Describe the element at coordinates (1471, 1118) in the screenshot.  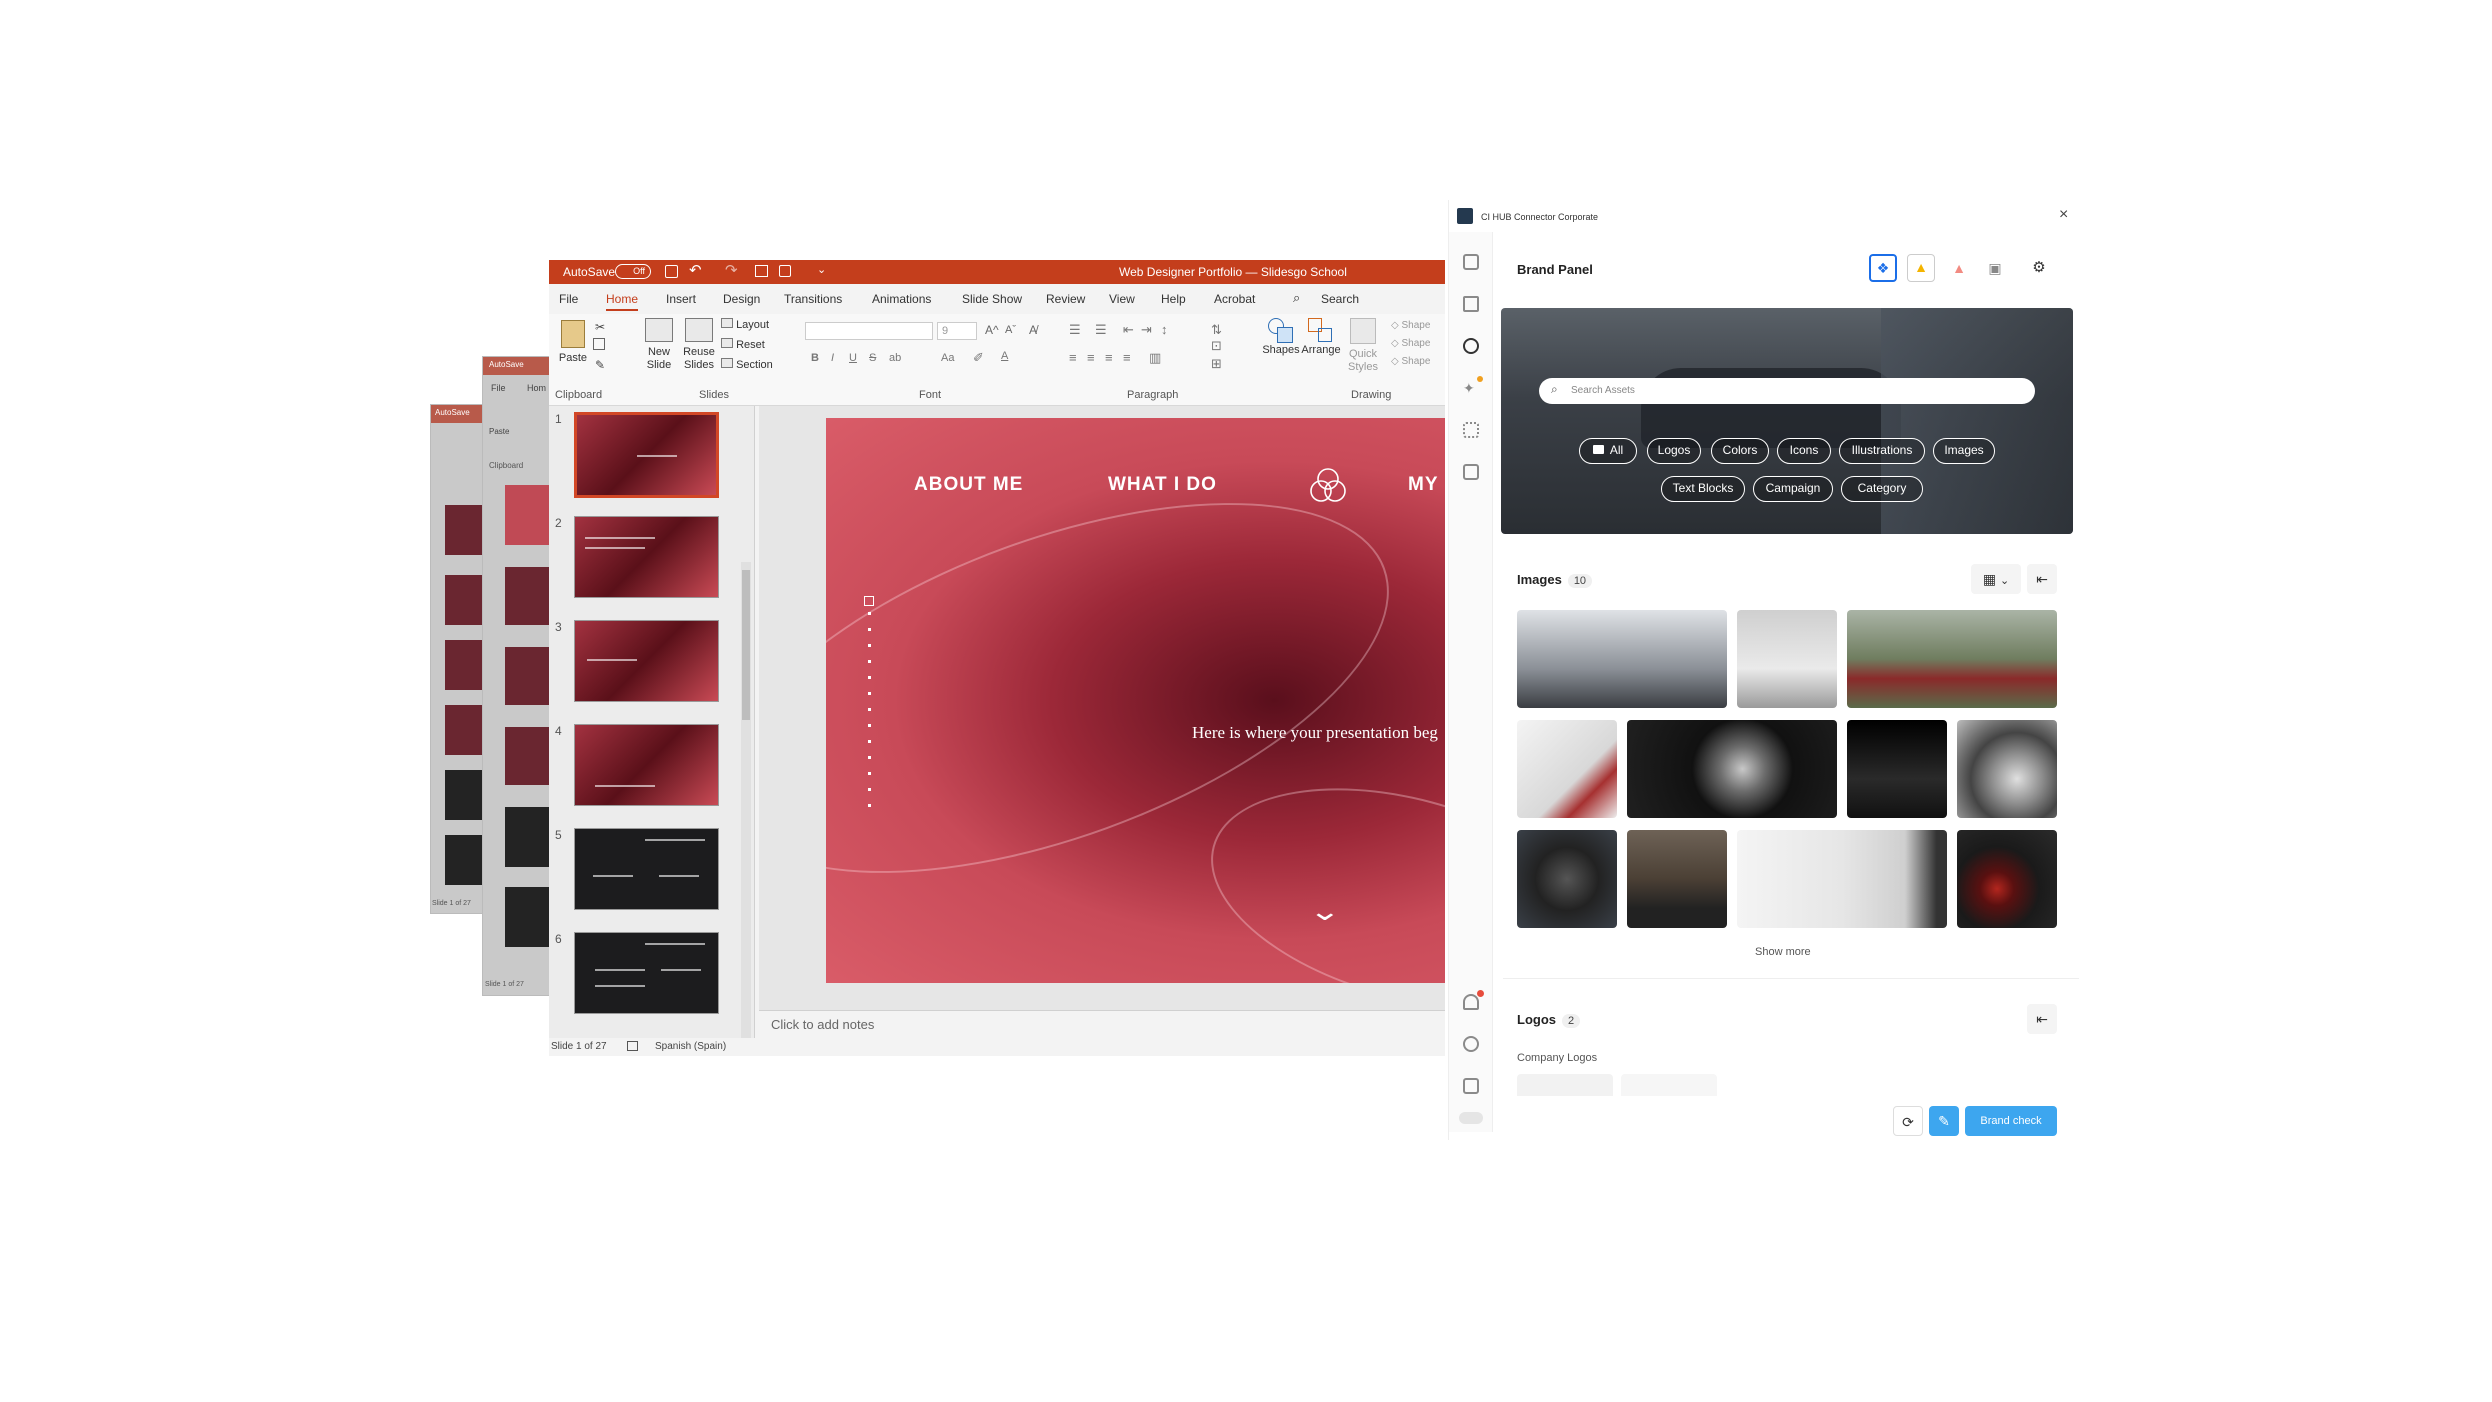
I see `toggle-switch` at that location.